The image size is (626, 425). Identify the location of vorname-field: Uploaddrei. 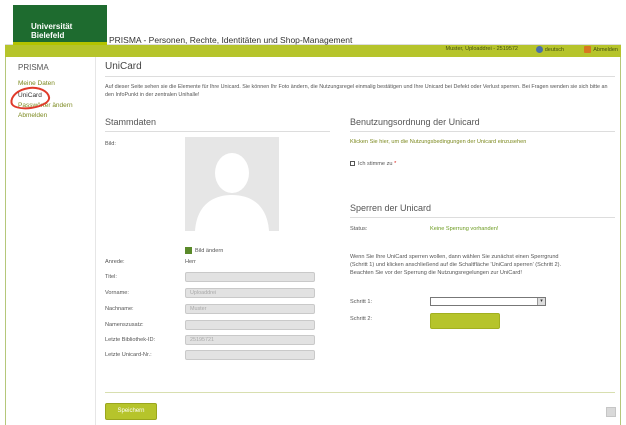
(250, 293).